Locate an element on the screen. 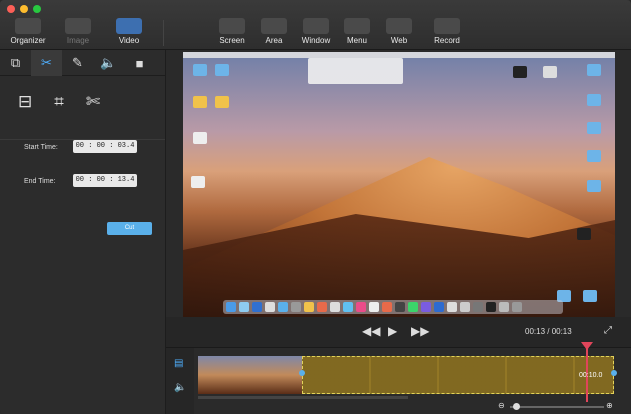  preview-dropdown-menu is located at coordinates (355, 71).